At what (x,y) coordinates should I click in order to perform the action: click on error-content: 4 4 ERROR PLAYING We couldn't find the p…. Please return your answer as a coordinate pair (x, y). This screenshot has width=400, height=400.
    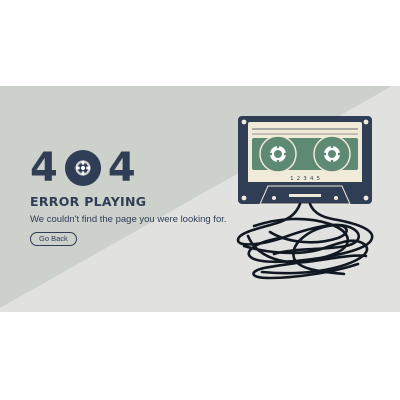
    Looking at the image, I should click on (130, 196).